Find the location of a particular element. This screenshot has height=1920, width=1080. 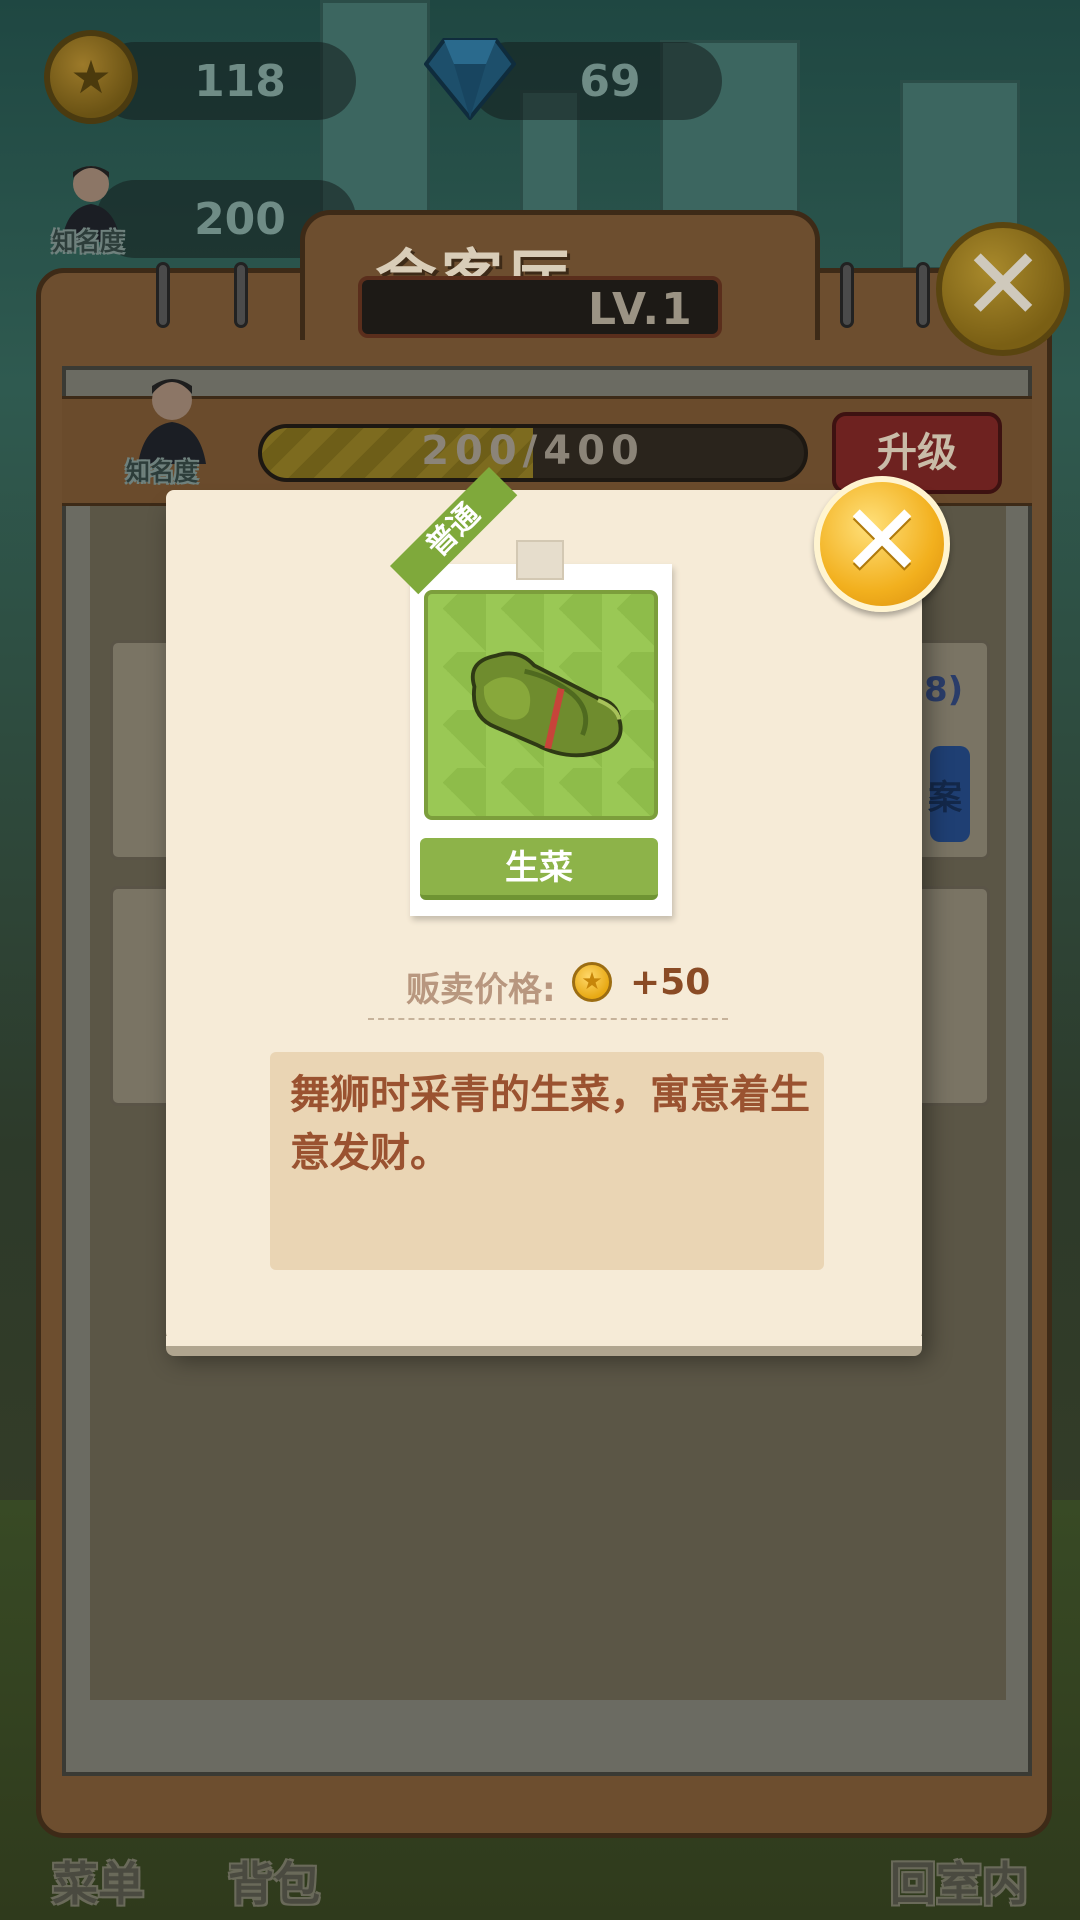

nav-bag-button: 背包 is located at coordinates (274, 1881).